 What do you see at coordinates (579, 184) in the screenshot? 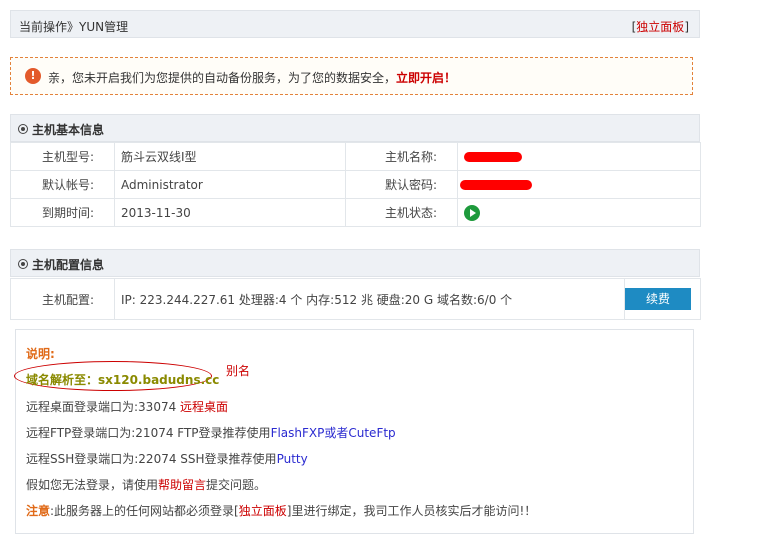
I see `password-value` at bounding box center [579, 184].